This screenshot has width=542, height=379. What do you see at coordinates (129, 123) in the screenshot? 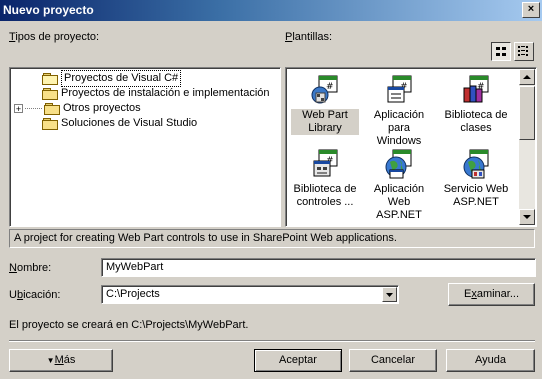
I see `tree-item-label: Soluciones de Visual Studio` at bounding box center [129, 123].